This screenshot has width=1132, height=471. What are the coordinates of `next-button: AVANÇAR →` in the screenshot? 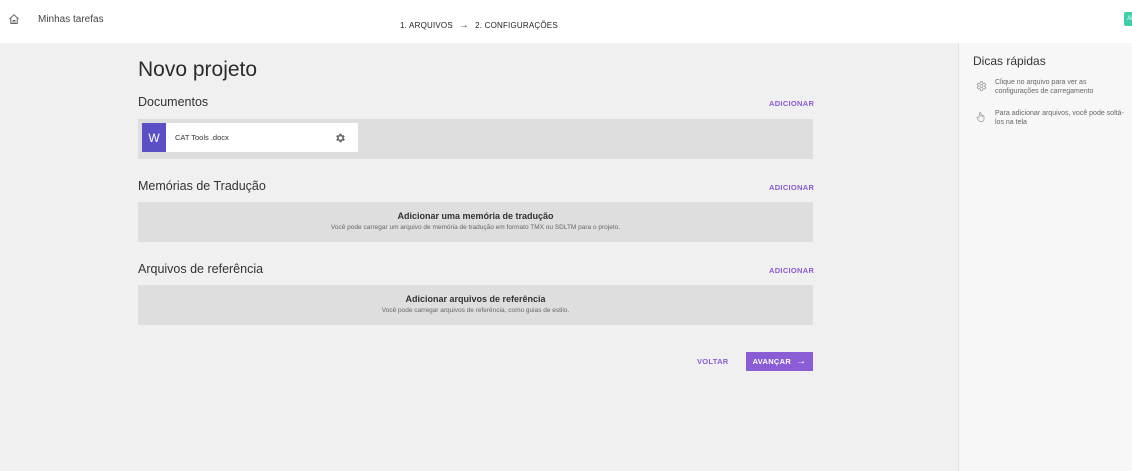 It's located at (779, 361).